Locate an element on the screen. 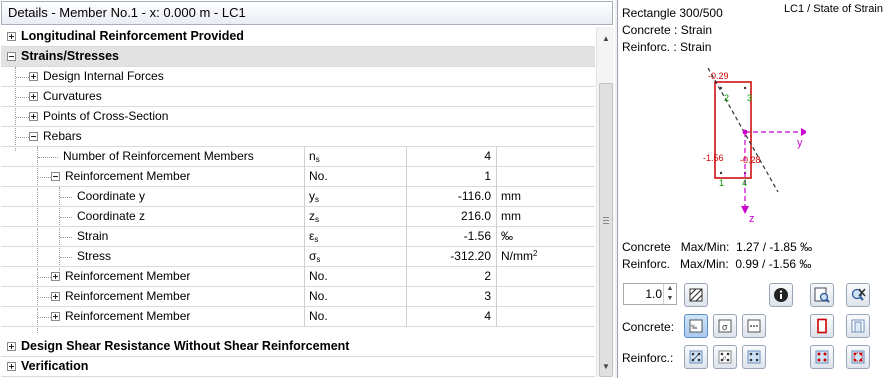 This screenshot has width=889, height=378. tree-row-rebars: Rebars is located at coordinates (298, 137).